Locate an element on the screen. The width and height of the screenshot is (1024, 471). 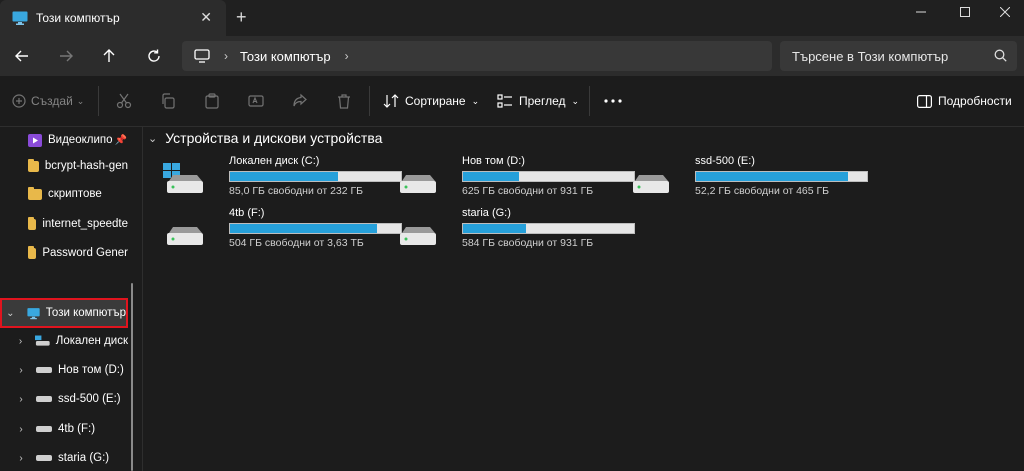
cut-button is located at coordinates (124, 101).